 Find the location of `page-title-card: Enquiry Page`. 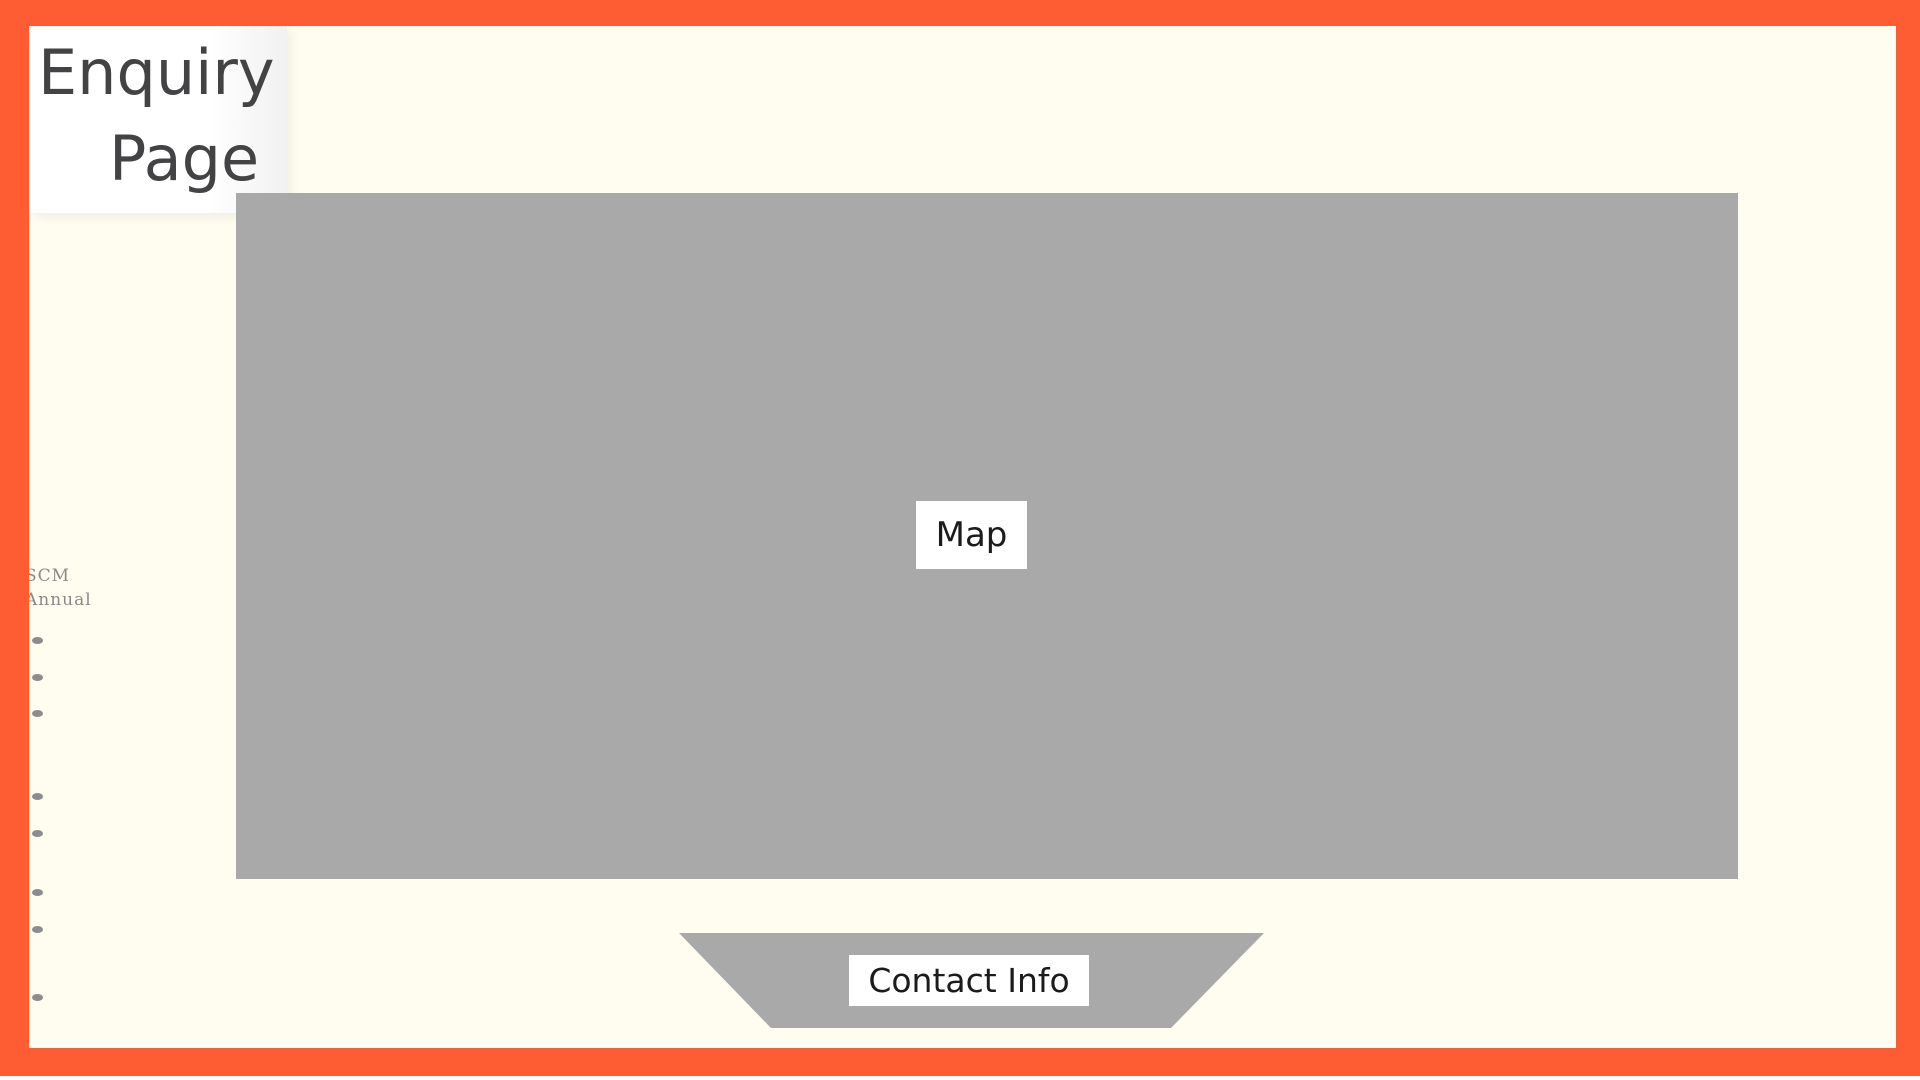

page-title-card: Enquiry Page is located at coordinates (158, 119).